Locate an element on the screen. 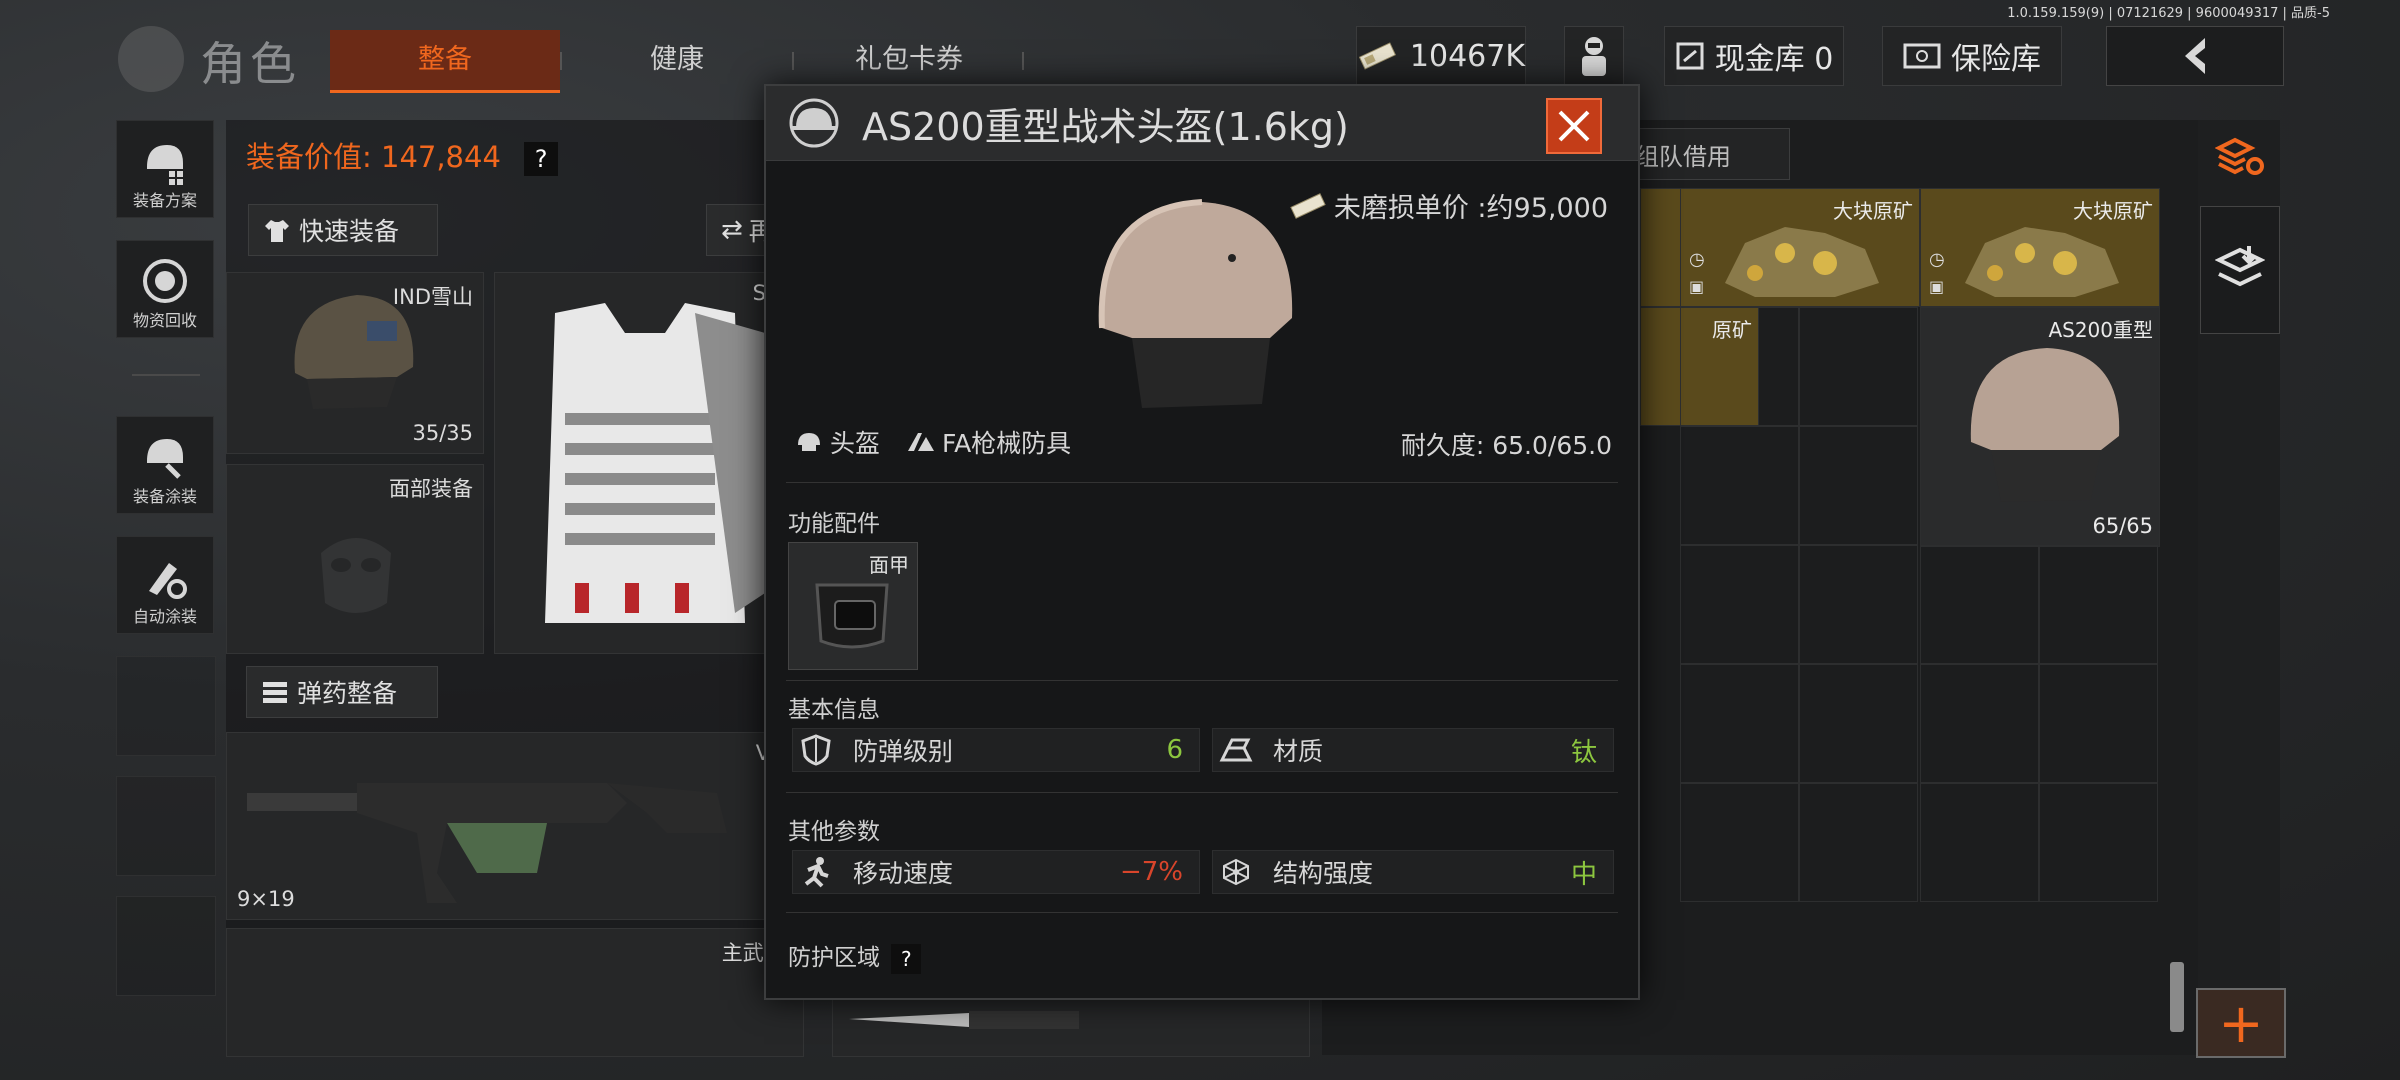 The height and width of the screenshot is (1080, 2400). knife-image is located at coordinates (964, 1020).